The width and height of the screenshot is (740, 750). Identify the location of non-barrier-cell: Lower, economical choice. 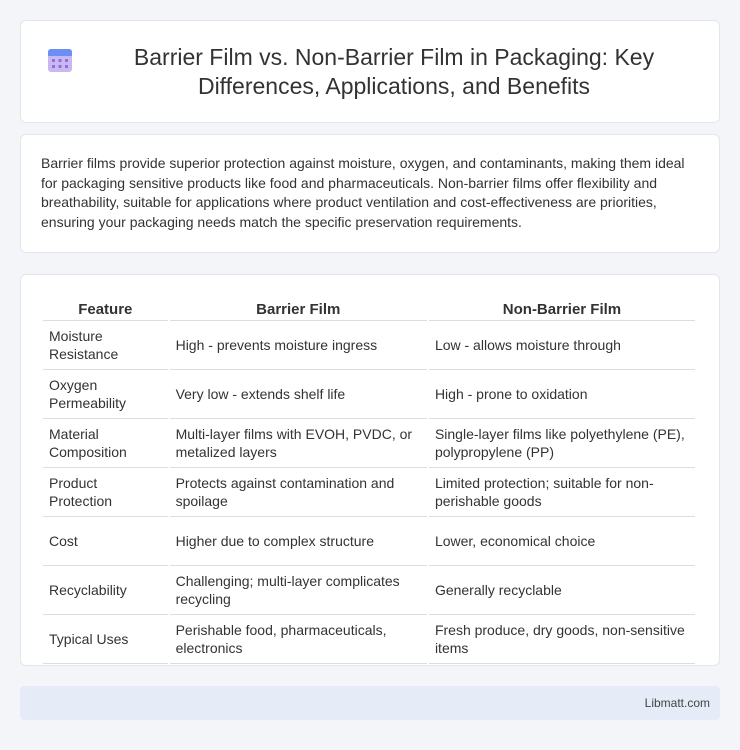
(561, 541).